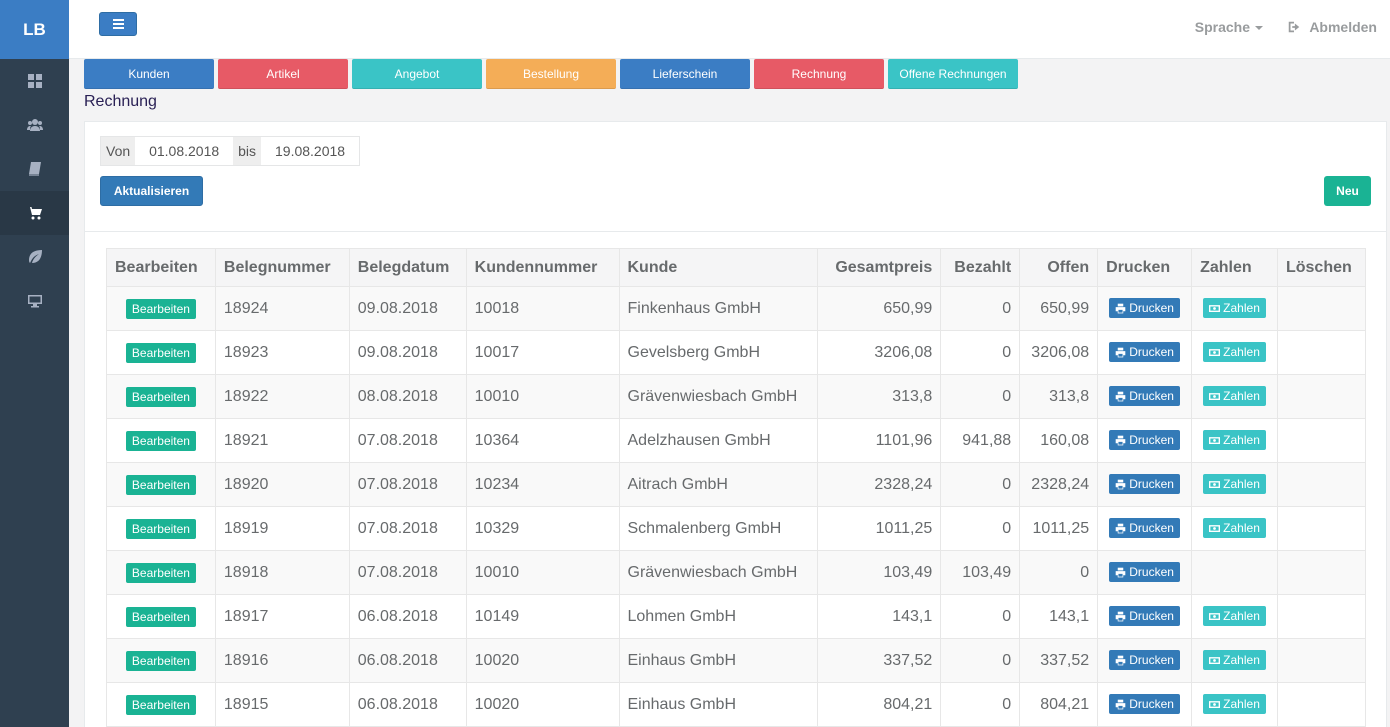  What do you see at coordinates (1059, 704) in the screenshot?
I see `offen-cell: 804,21` at bounding box center [1059, 704].